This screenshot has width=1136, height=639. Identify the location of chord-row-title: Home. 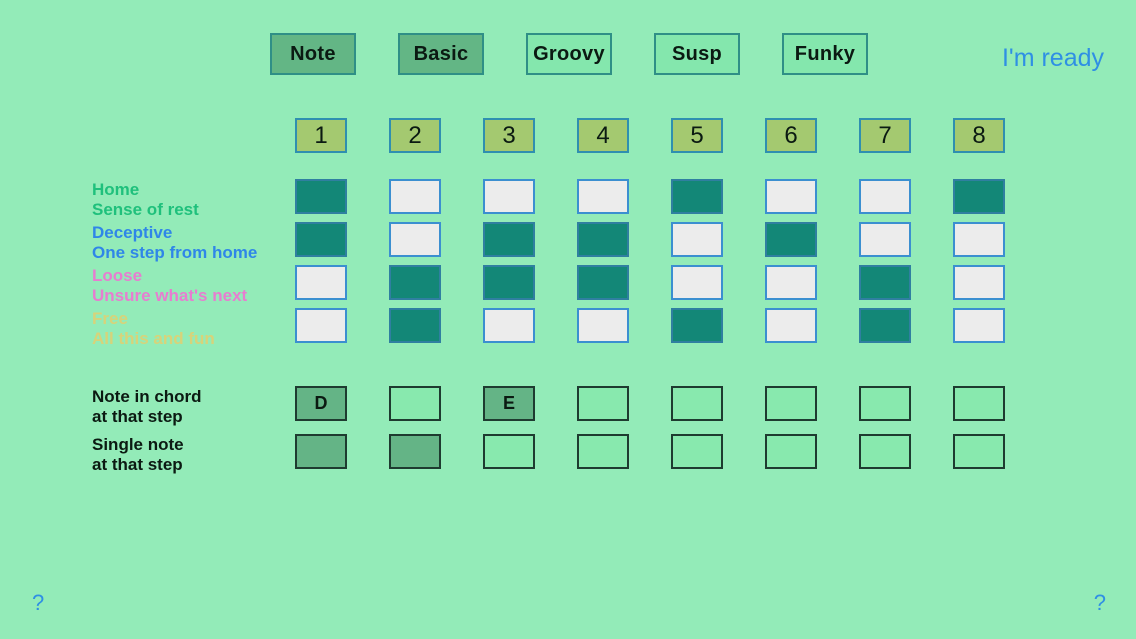
(116, 189).